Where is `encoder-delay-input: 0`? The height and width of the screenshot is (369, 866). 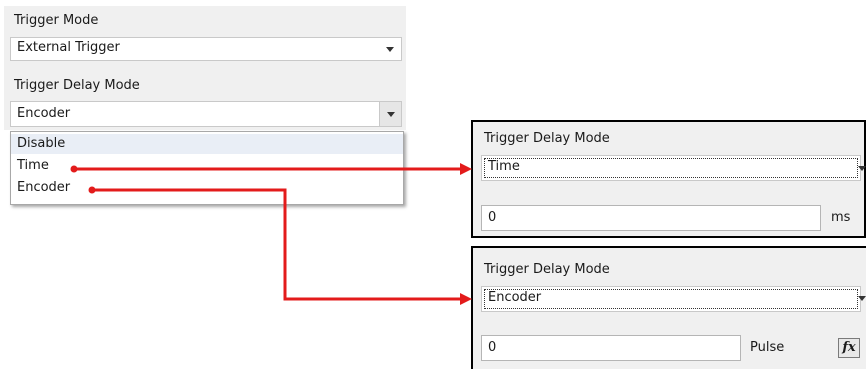
encoder-delay-input: 0 is located at coordinates (611, 348).